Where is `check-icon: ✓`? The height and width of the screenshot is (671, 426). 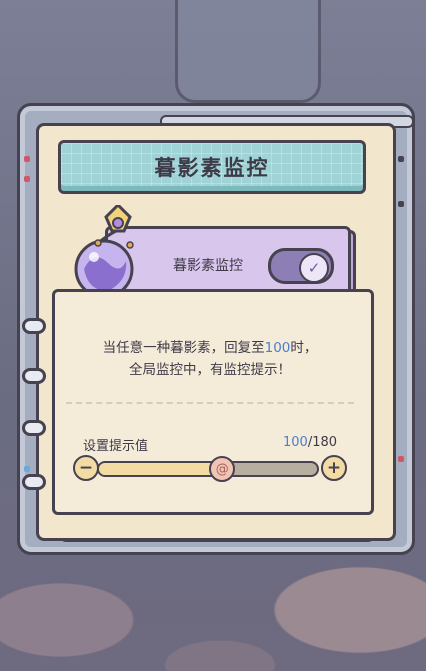
check-icon: ✓ is located at coordinates (314, 268).